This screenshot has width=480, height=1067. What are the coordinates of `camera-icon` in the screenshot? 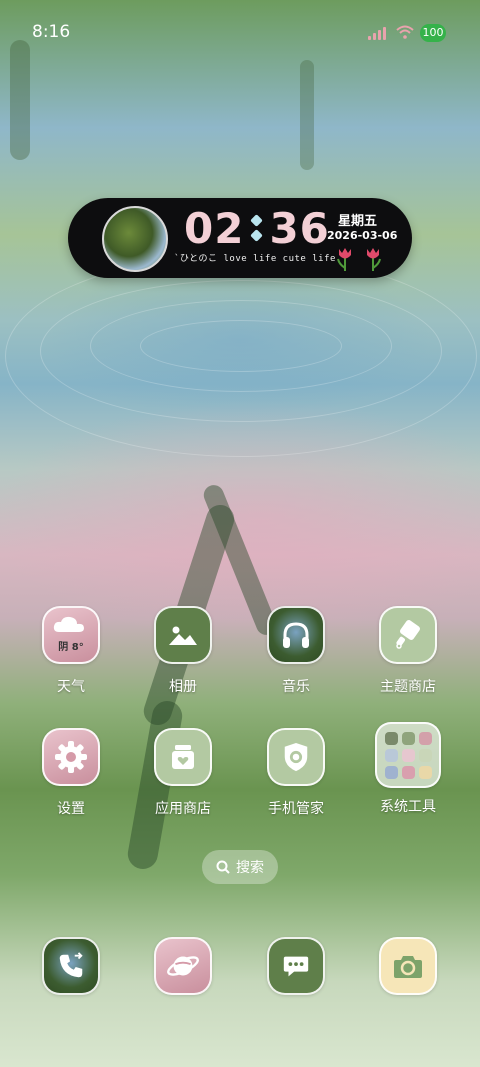 It's located at (408, 966).